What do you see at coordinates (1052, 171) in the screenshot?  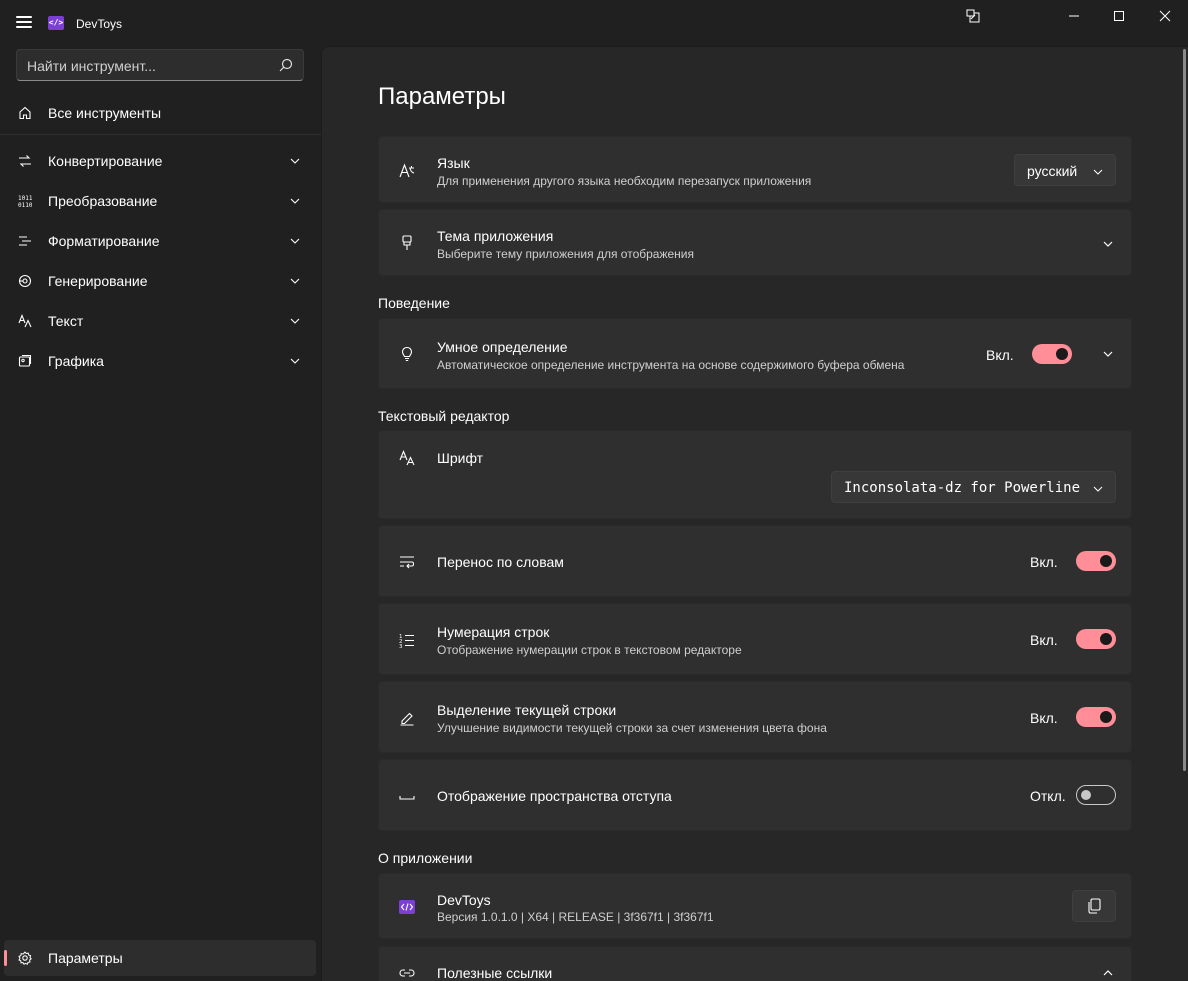 I see `language-value: русский` at bounding box center [1052, 171].